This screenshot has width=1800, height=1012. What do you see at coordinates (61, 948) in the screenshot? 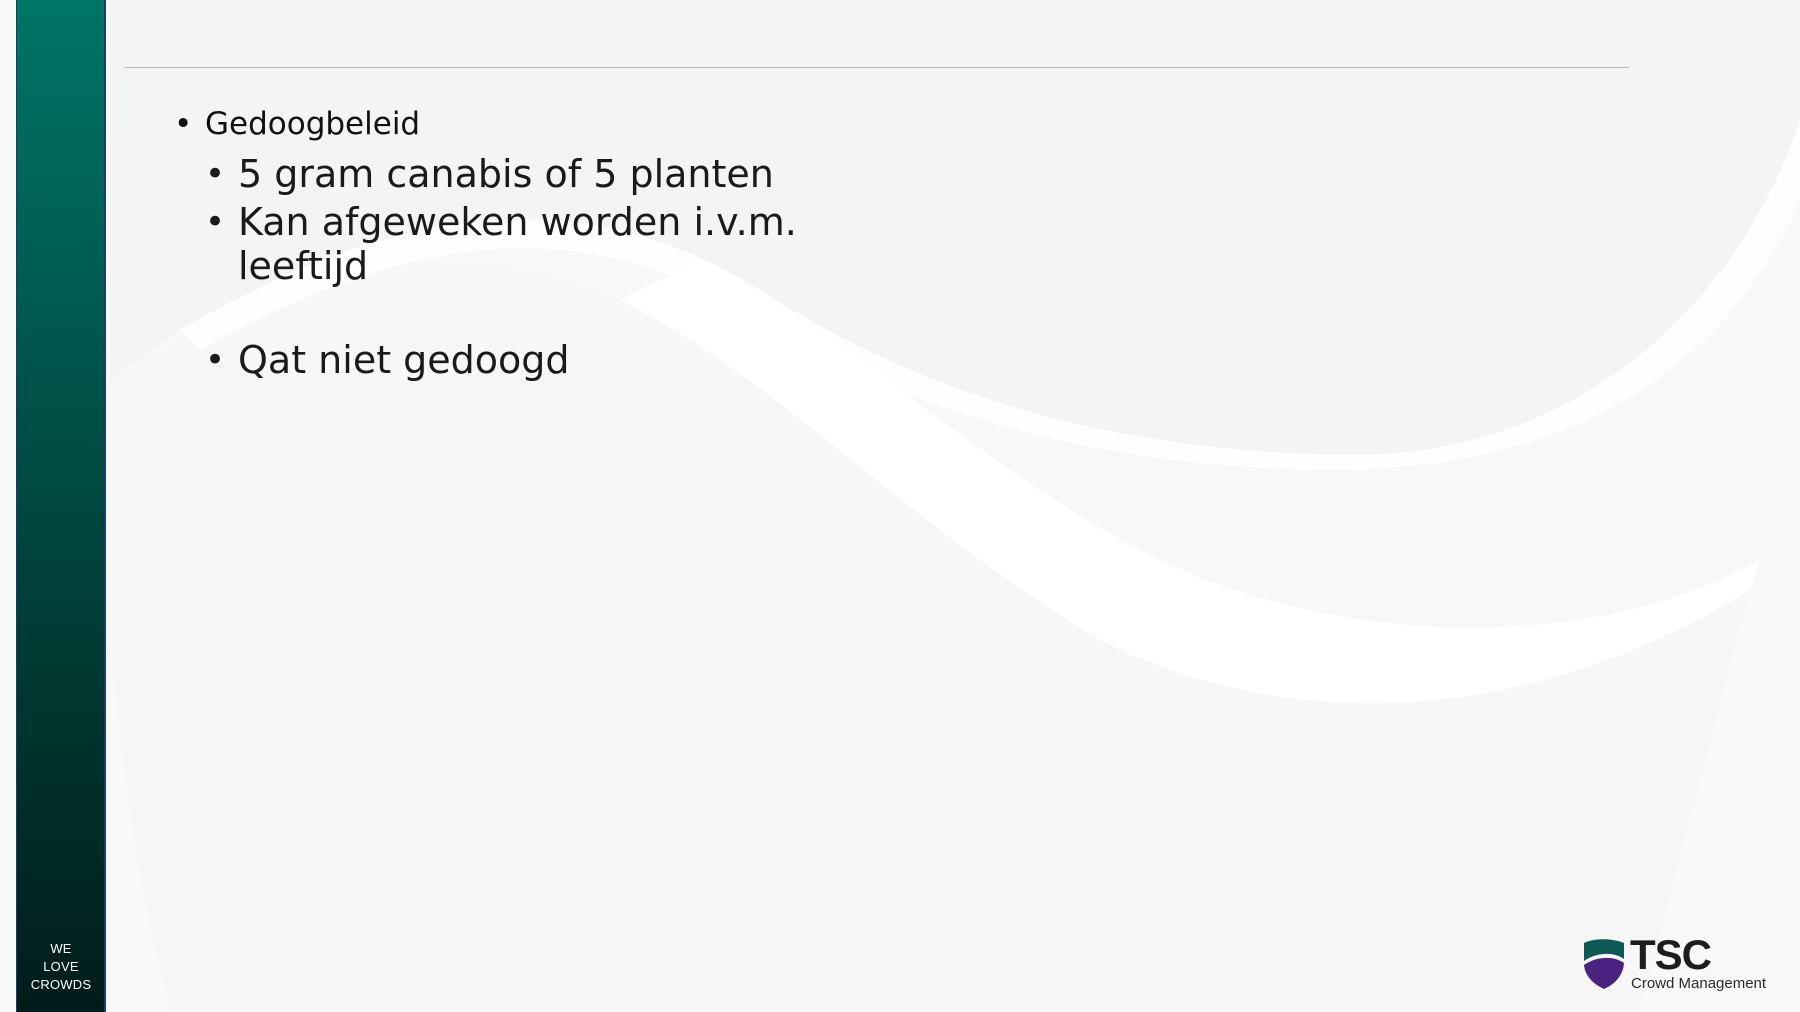
I see `tagline-line-1: WE` at bounding box center [61, 948].